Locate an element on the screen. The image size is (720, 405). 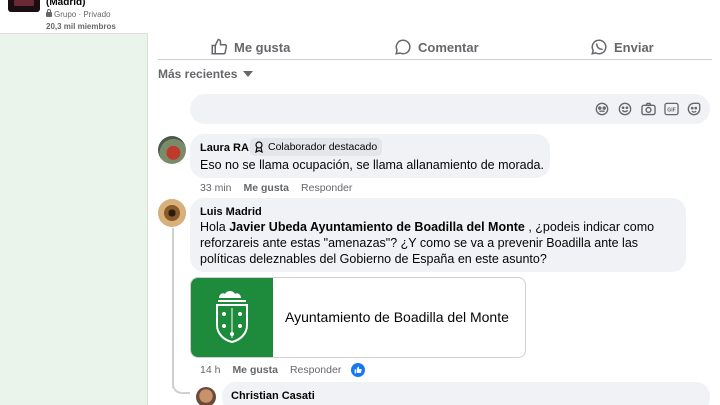
caret-down-icon is located at coordinates (248, 74).